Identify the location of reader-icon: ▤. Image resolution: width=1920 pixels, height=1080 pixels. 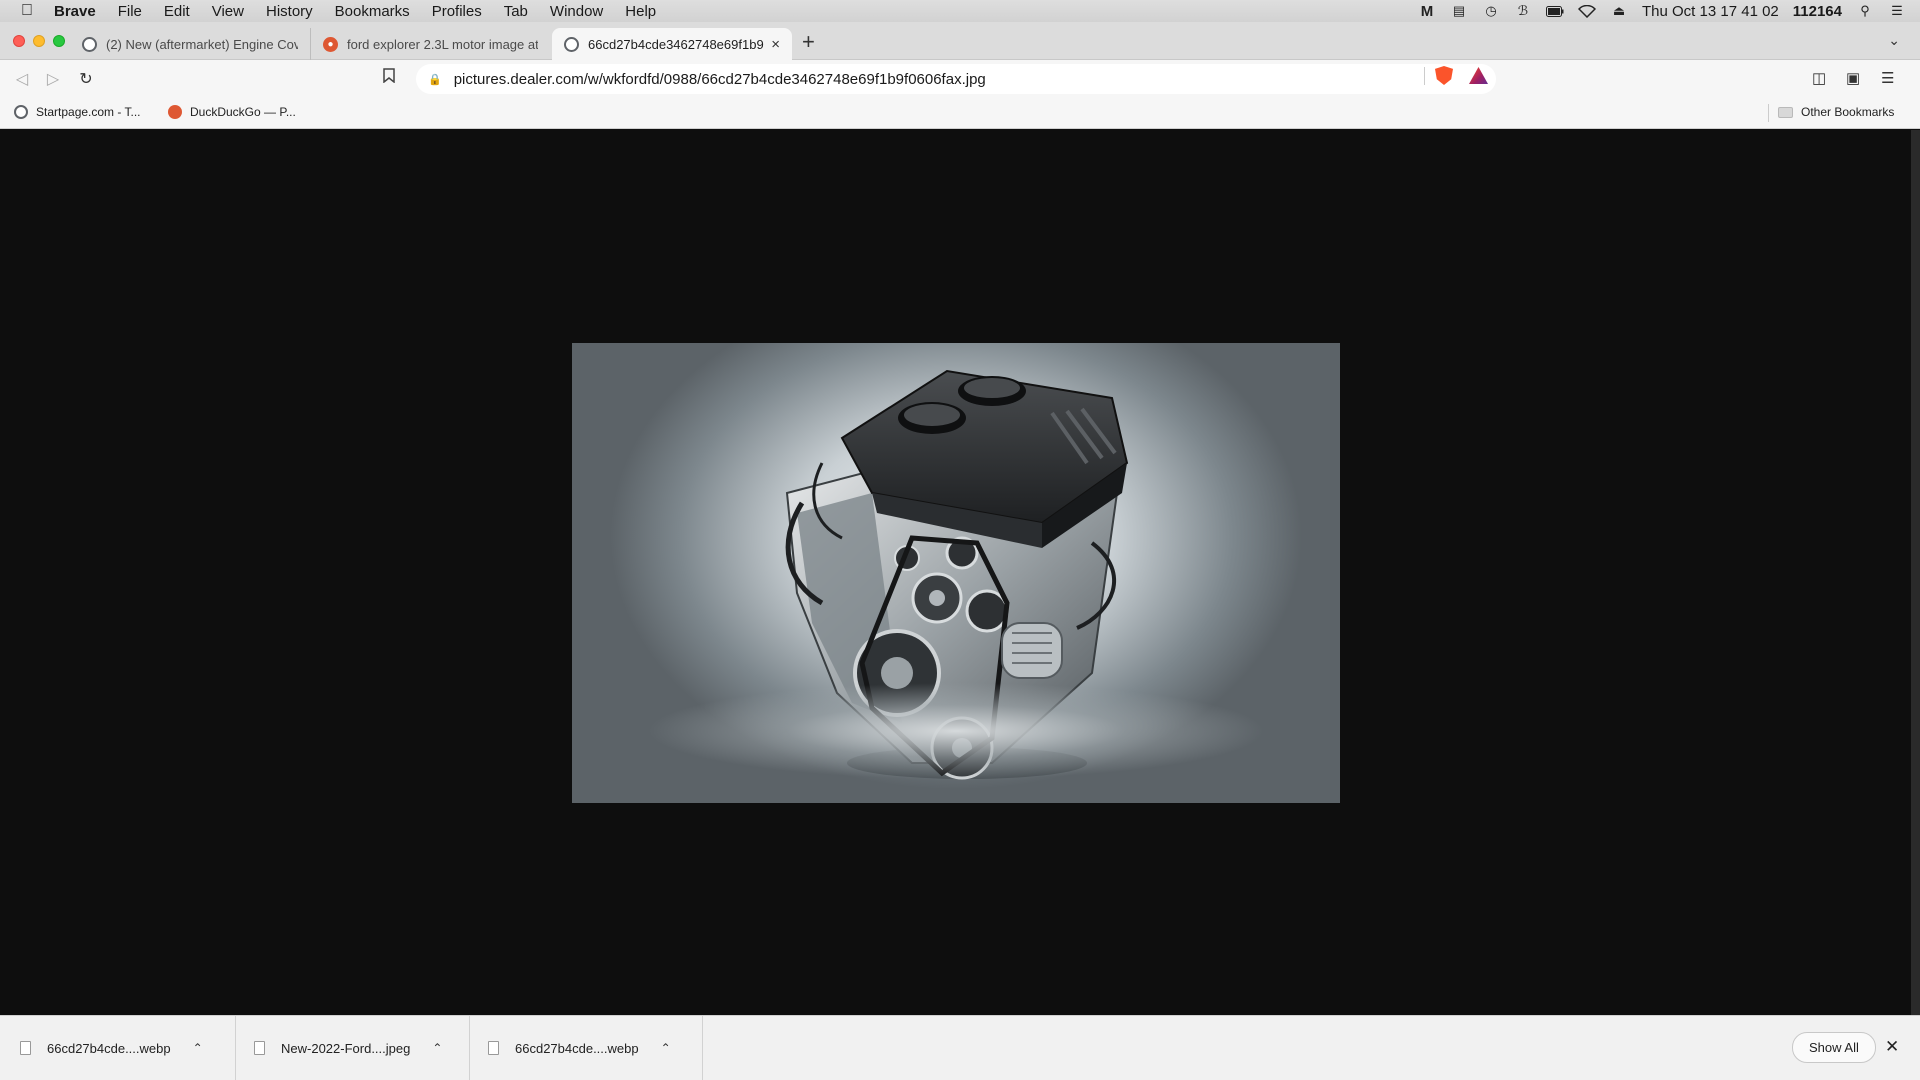
(1459, 10).